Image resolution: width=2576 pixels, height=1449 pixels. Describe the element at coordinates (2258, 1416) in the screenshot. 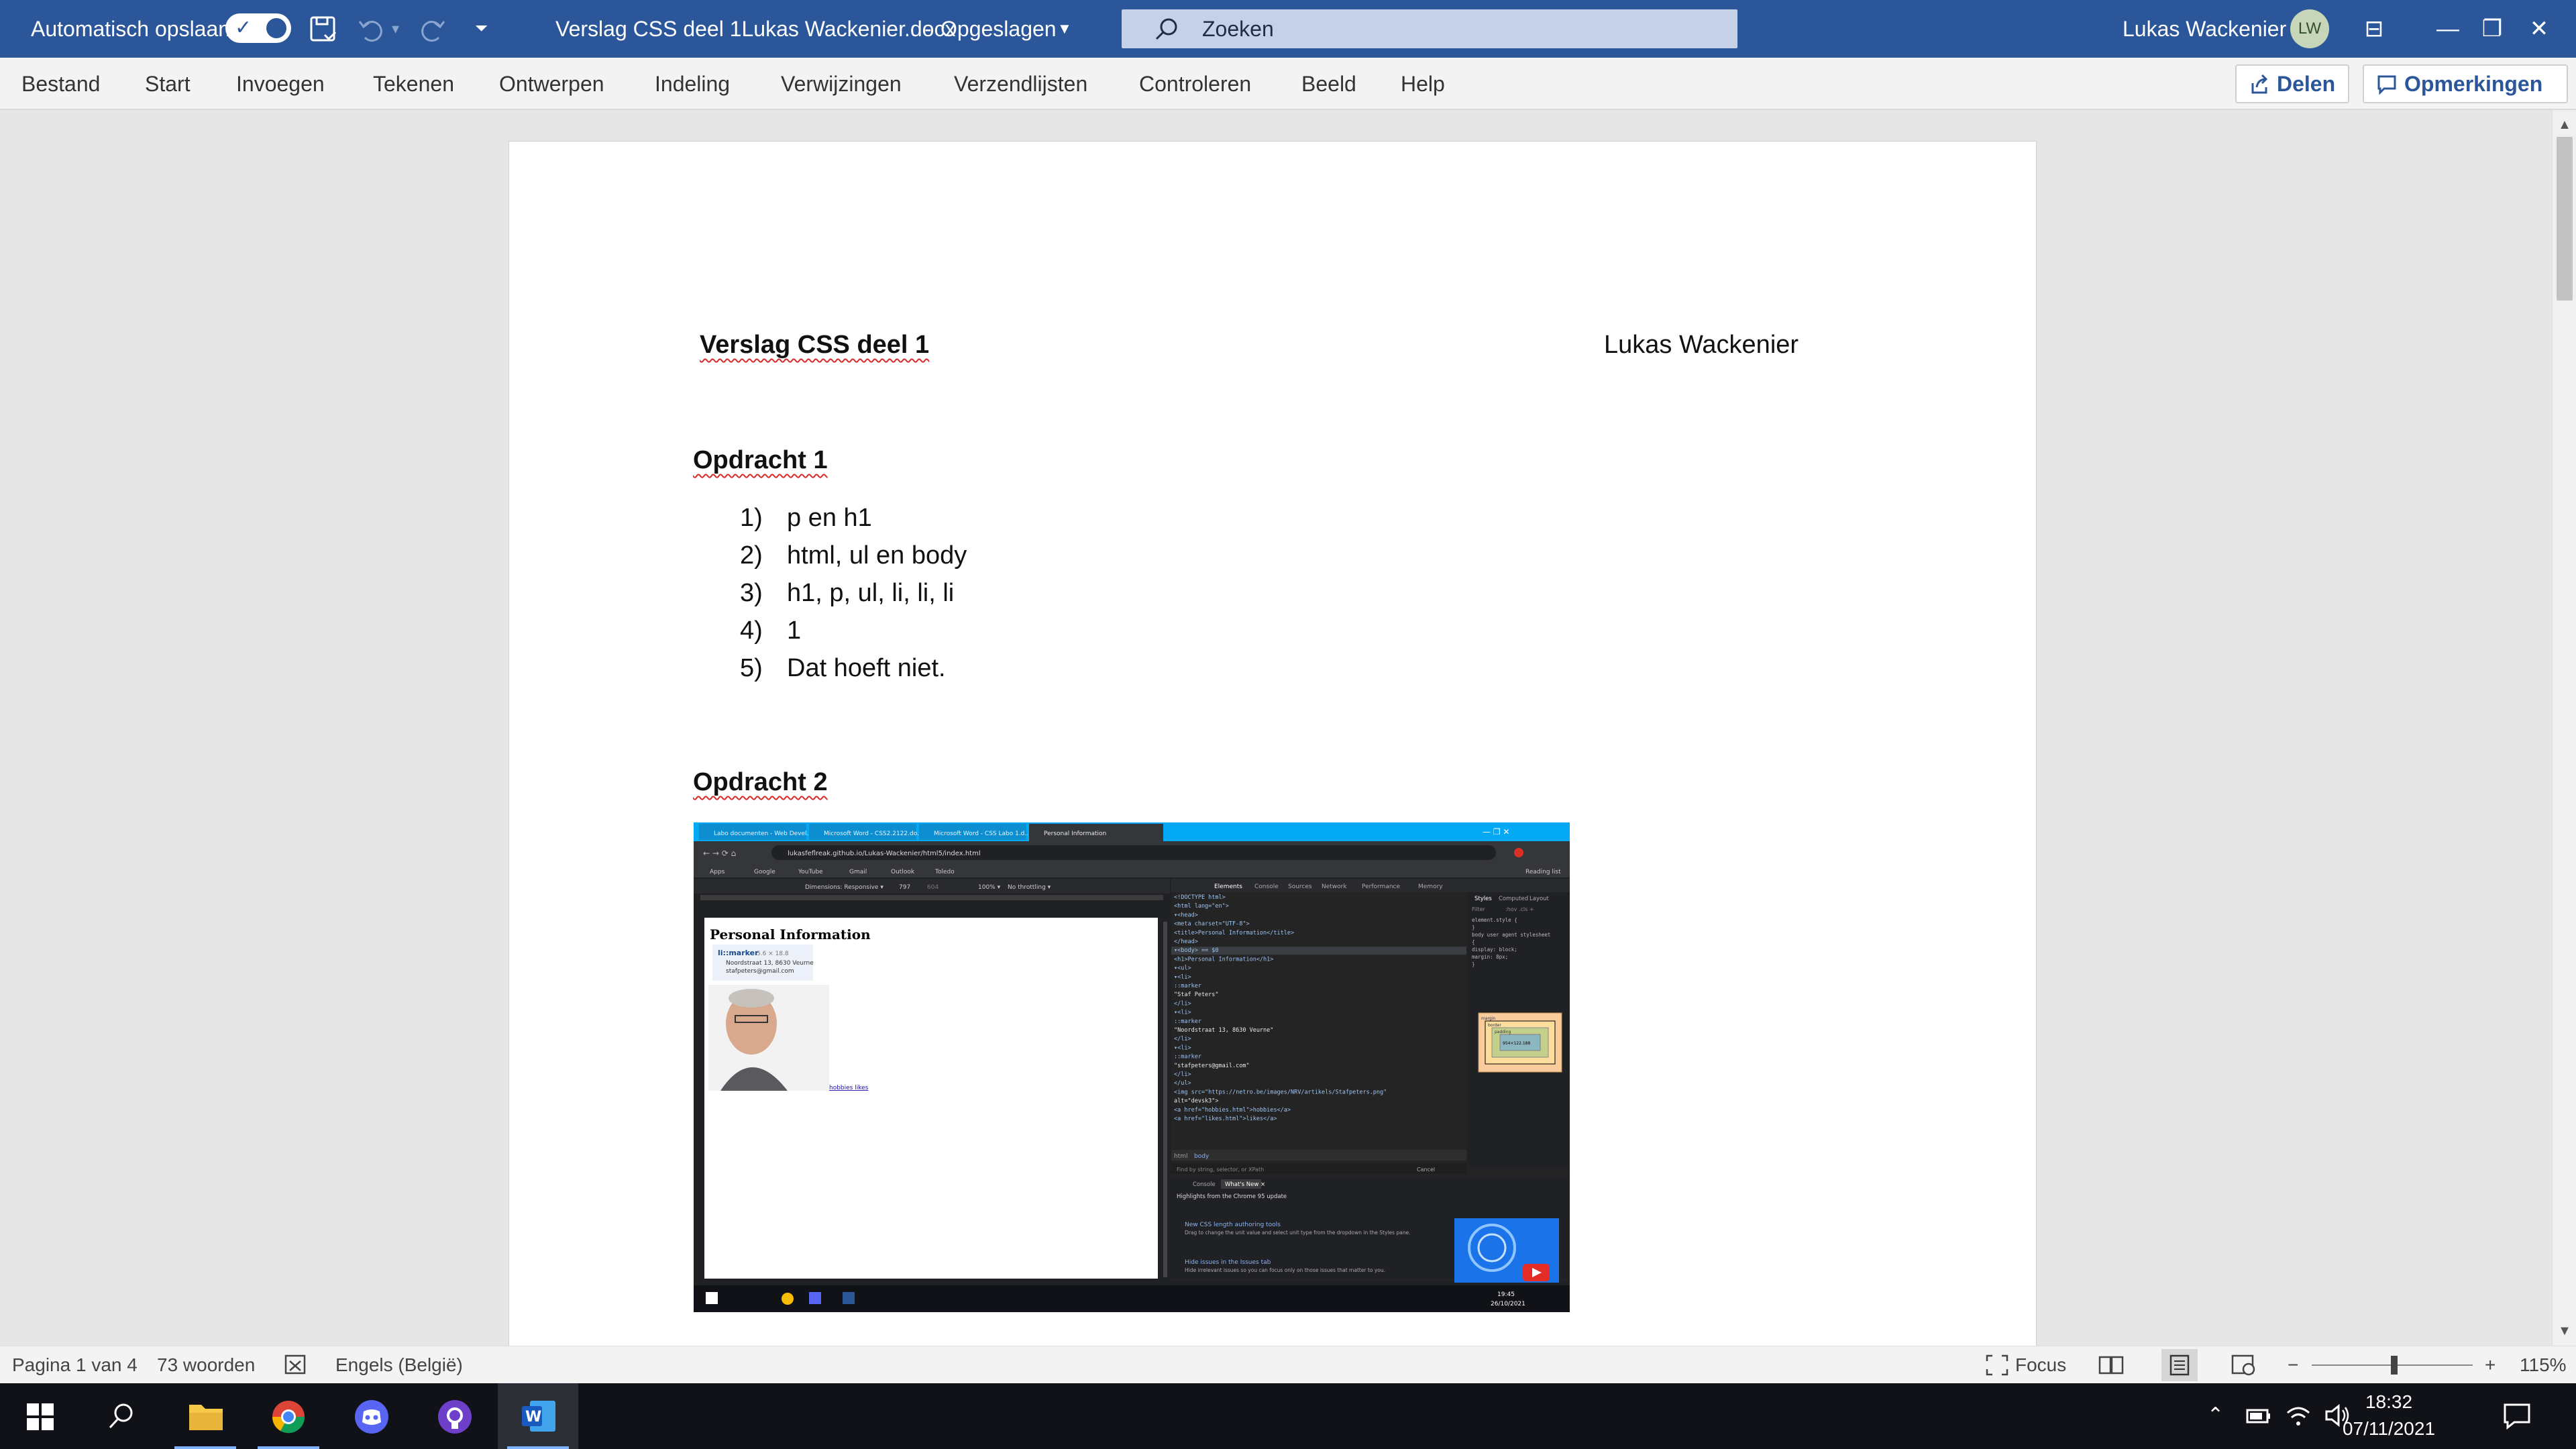

I see `battery-icon` at that location.